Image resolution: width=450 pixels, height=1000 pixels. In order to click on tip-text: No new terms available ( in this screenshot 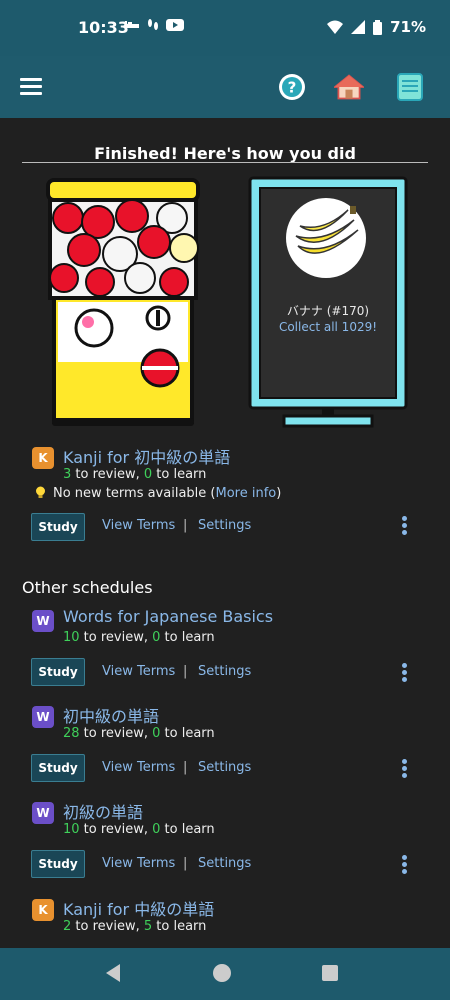, I will do `click(134, 493)`.